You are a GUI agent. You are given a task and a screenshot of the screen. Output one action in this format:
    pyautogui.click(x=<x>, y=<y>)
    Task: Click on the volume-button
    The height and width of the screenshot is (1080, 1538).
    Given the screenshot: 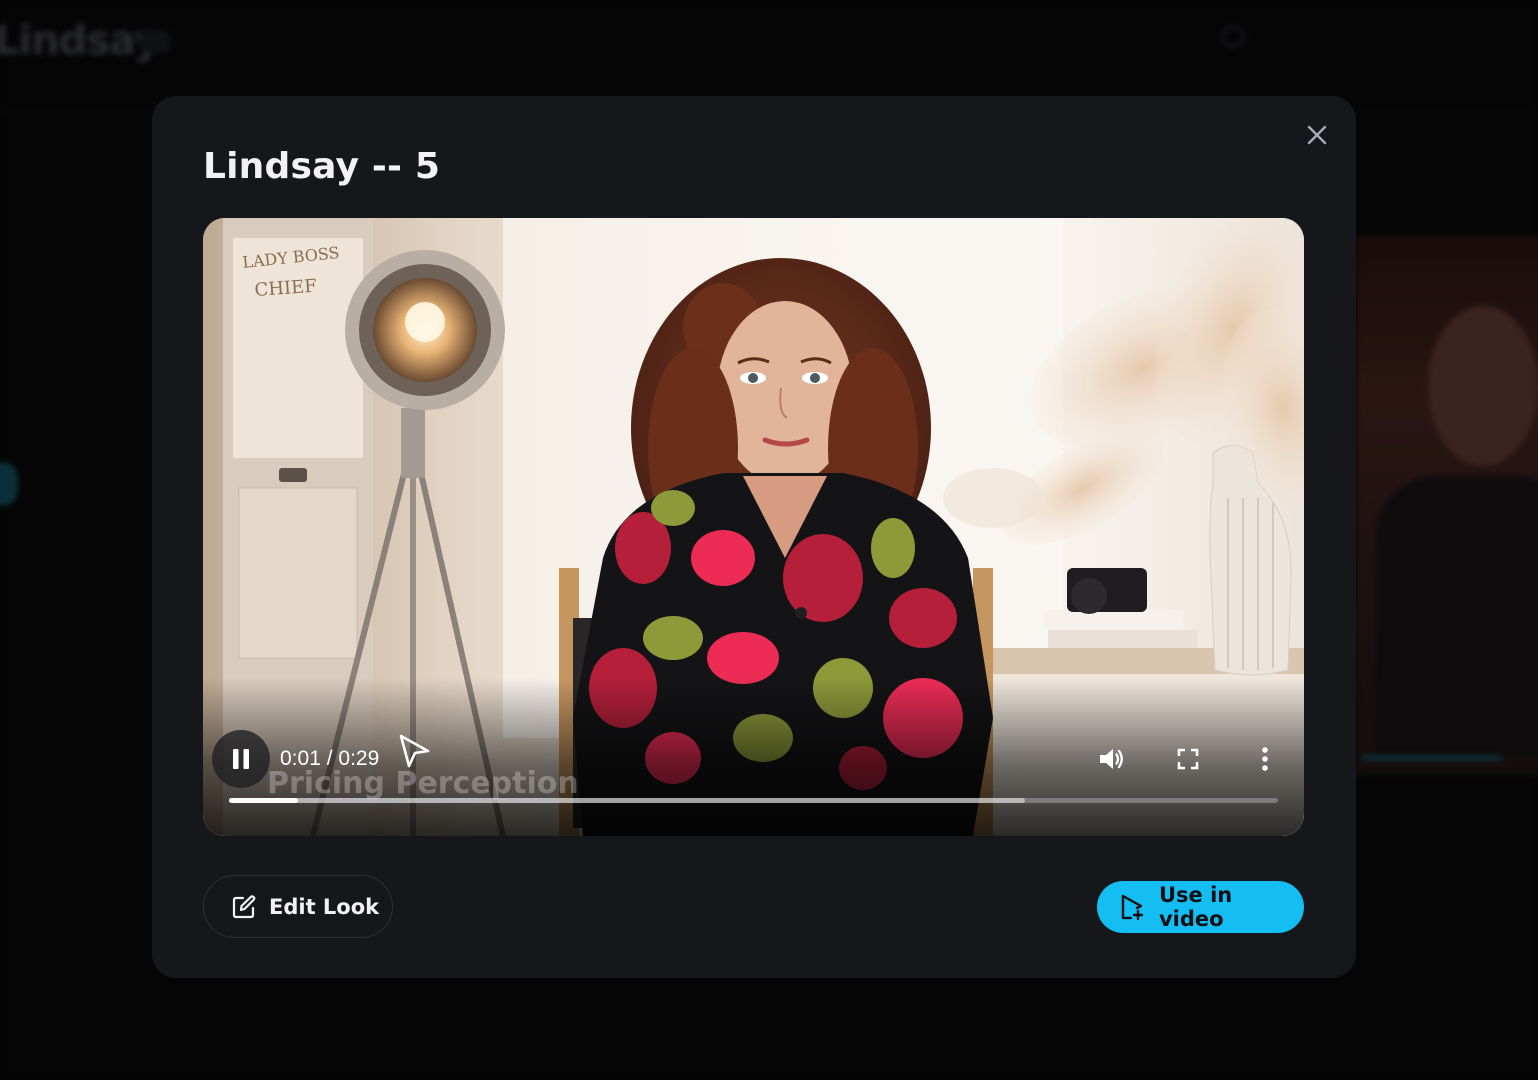 What is the action you would take?
    pyautogui.click(x=1111, y=759)
    